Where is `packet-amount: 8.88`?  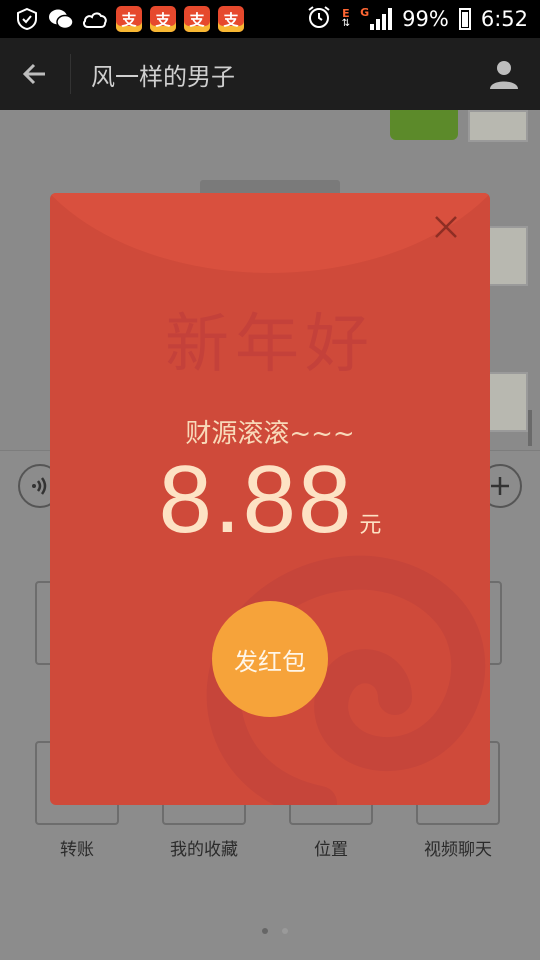
packet-amount: 8.88 is located at coordinates (256, 499).